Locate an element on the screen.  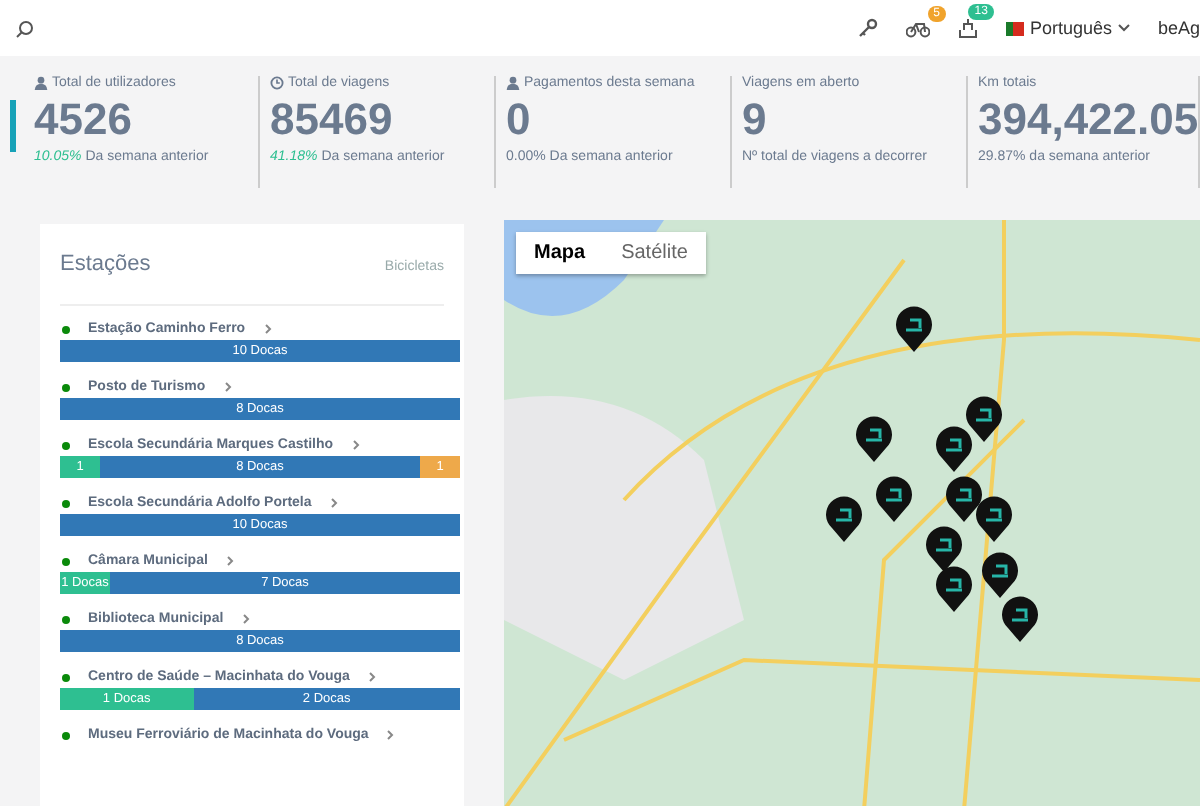
flag-icon is located at coordinates (1014, 28).